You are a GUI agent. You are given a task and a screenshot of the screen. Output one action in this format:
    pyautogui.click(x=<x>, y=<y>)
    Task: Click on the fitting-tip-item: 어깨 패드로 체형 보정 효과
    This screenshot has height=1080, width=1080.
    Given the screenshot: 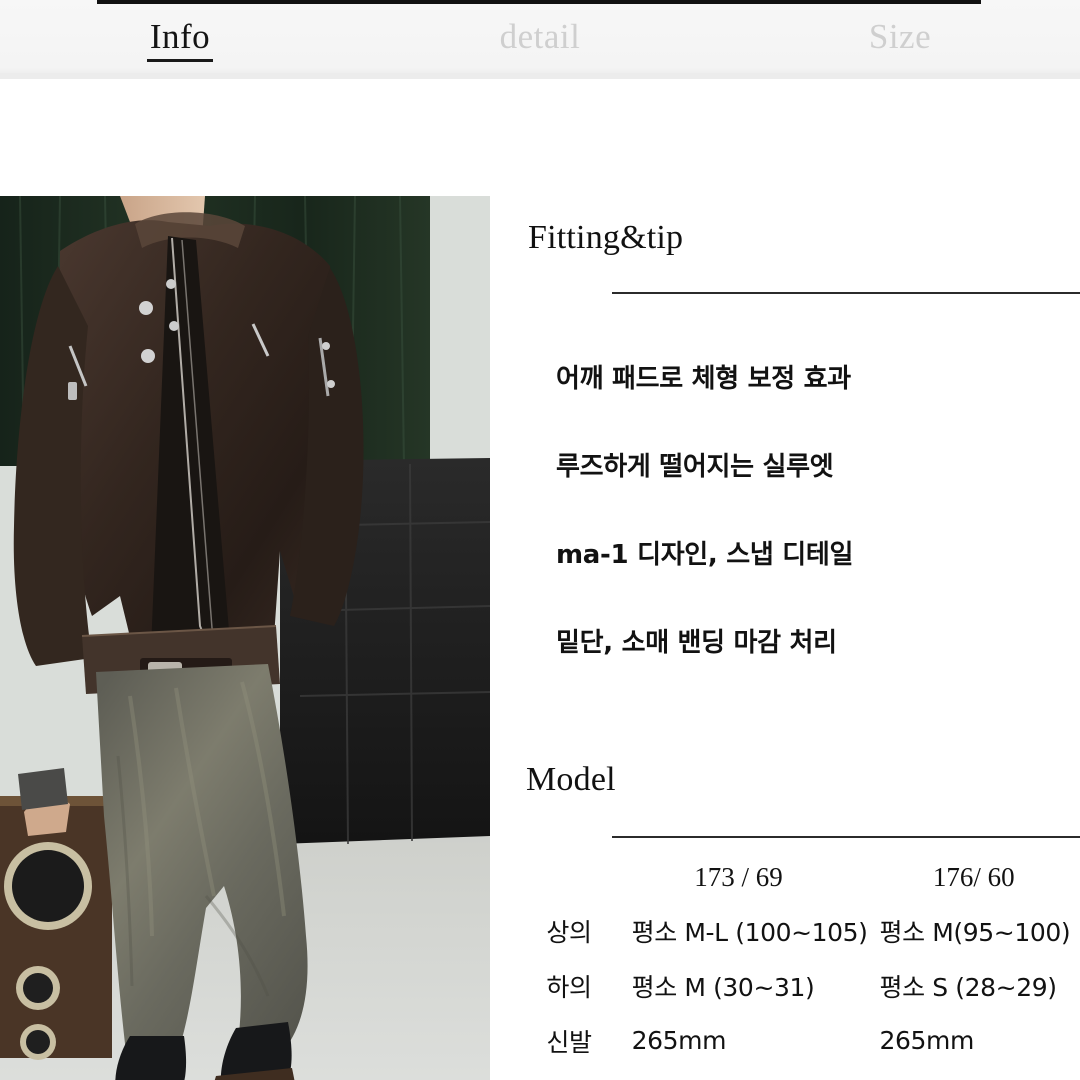 What is the action you would take?
    pyautogui.click(x=703, y=379)
    